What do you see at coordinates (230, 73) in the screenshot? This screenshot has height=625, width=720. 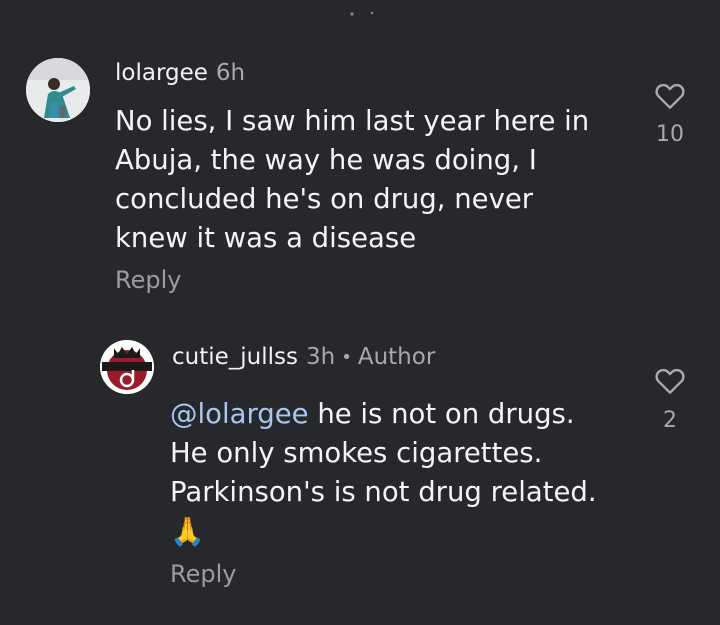 I see `timestamp: 6h` at bounding box center [230, 73].